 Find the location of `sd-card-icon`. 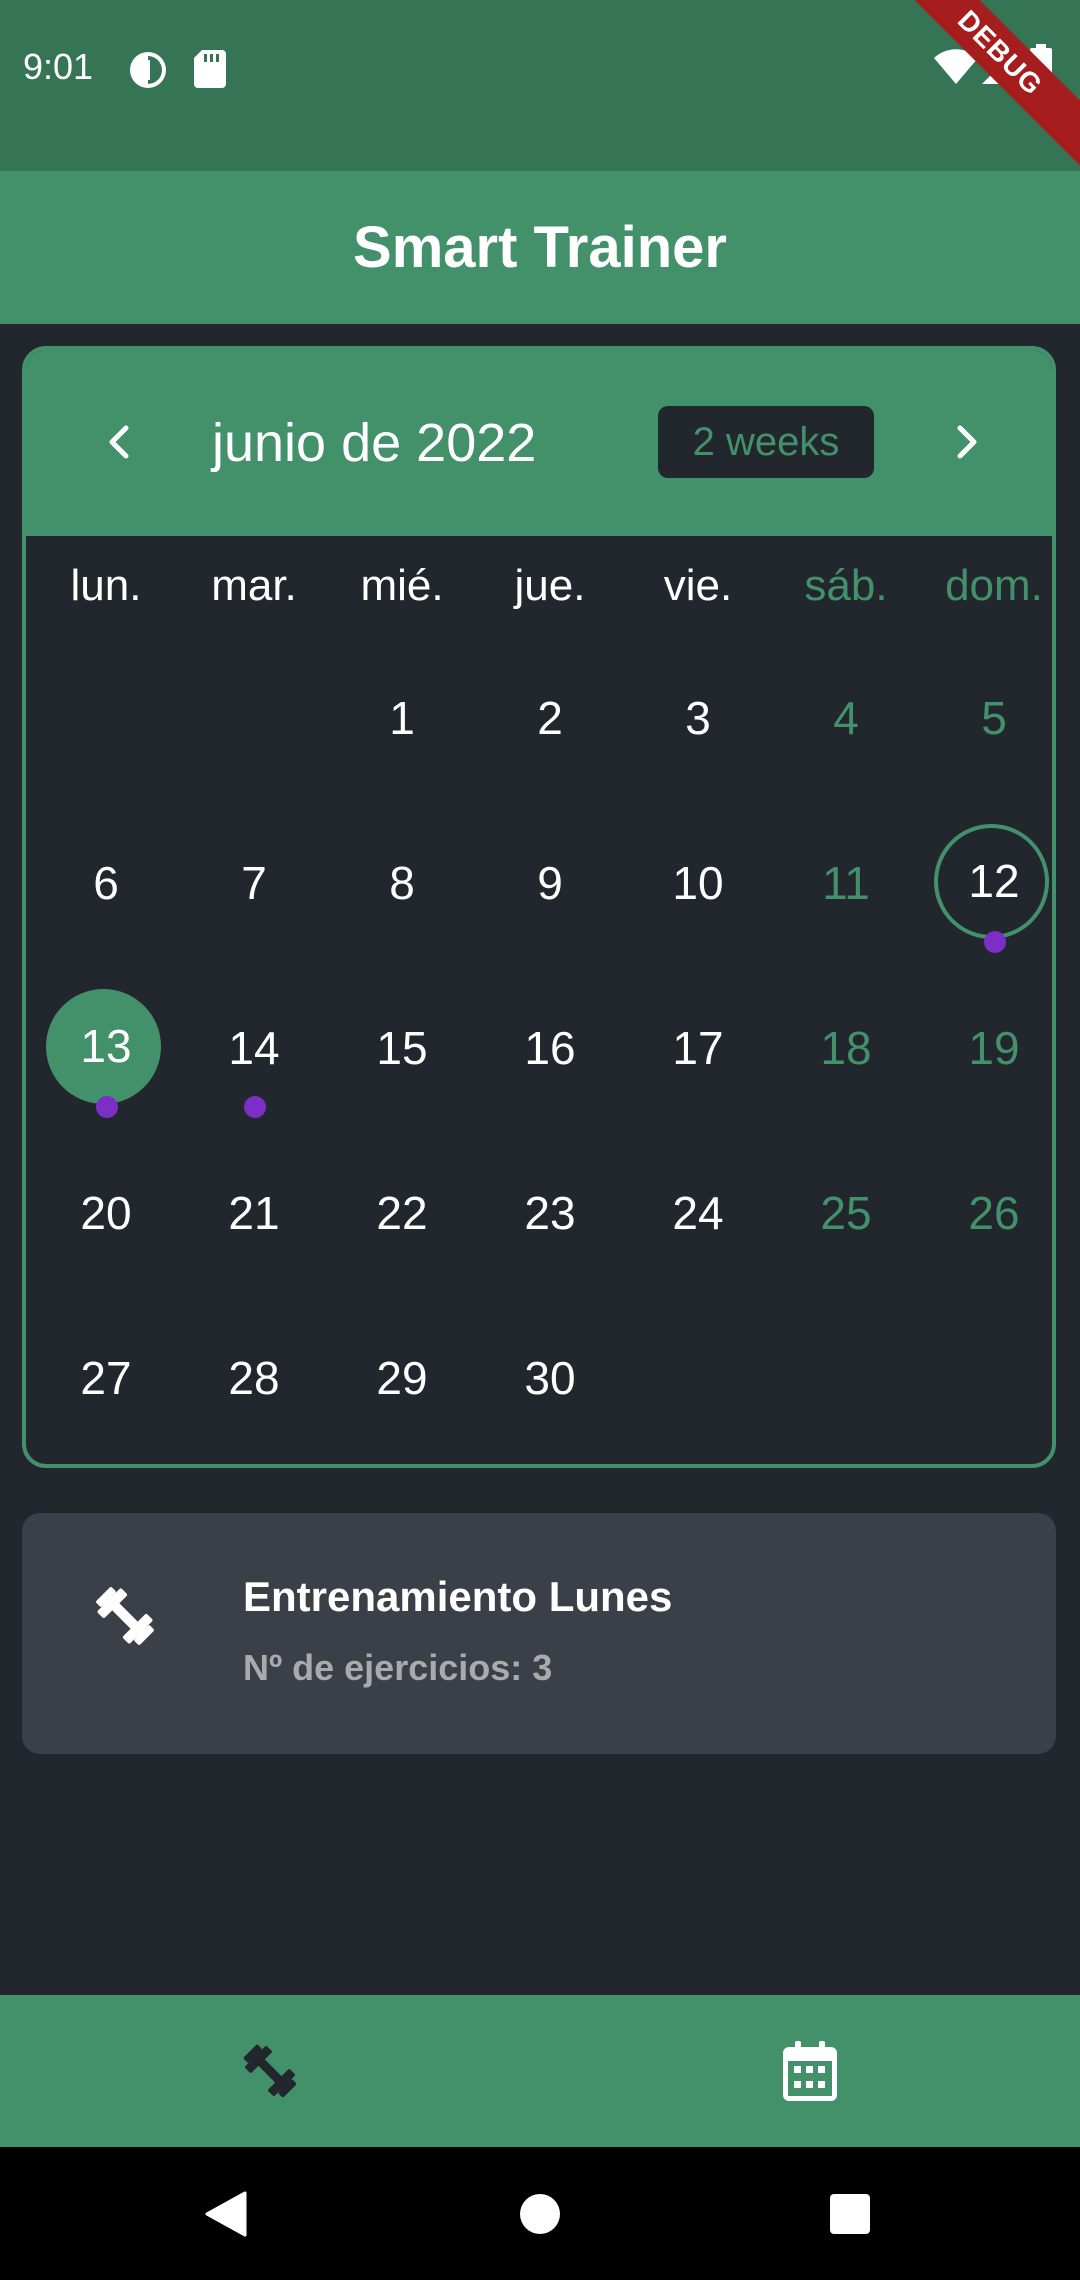

sd-card-icon is located at coordinates (210, 71).